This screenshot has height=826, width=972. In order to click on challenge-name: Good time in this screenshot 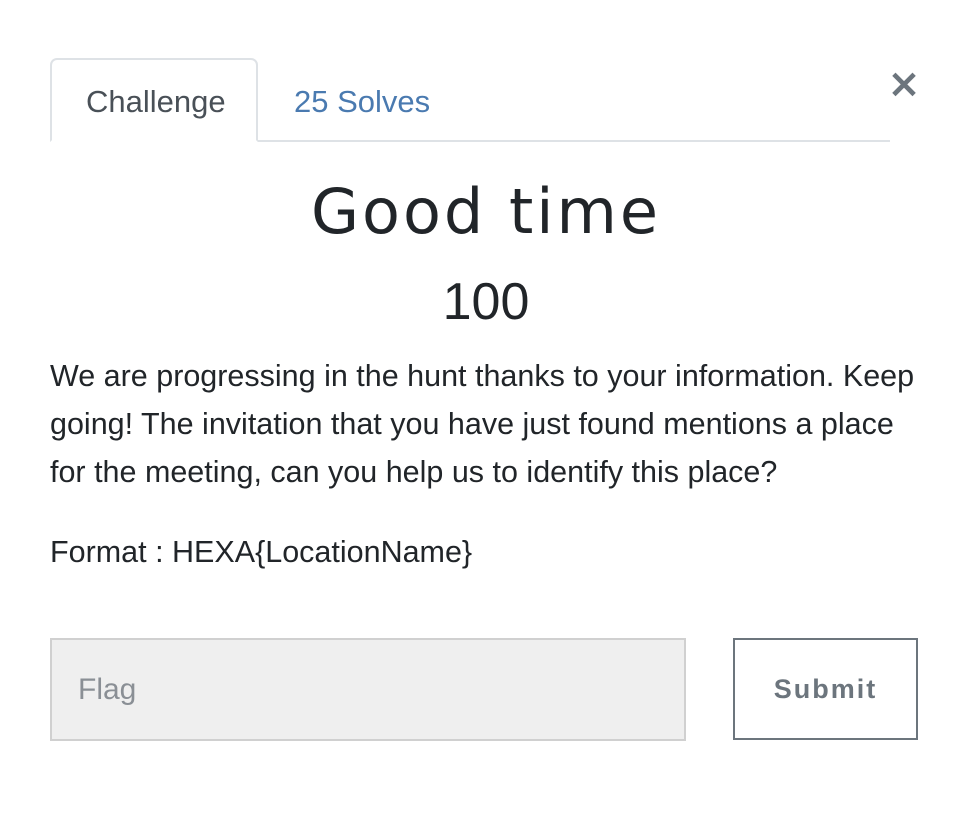, I will do `click(486, 211)`.